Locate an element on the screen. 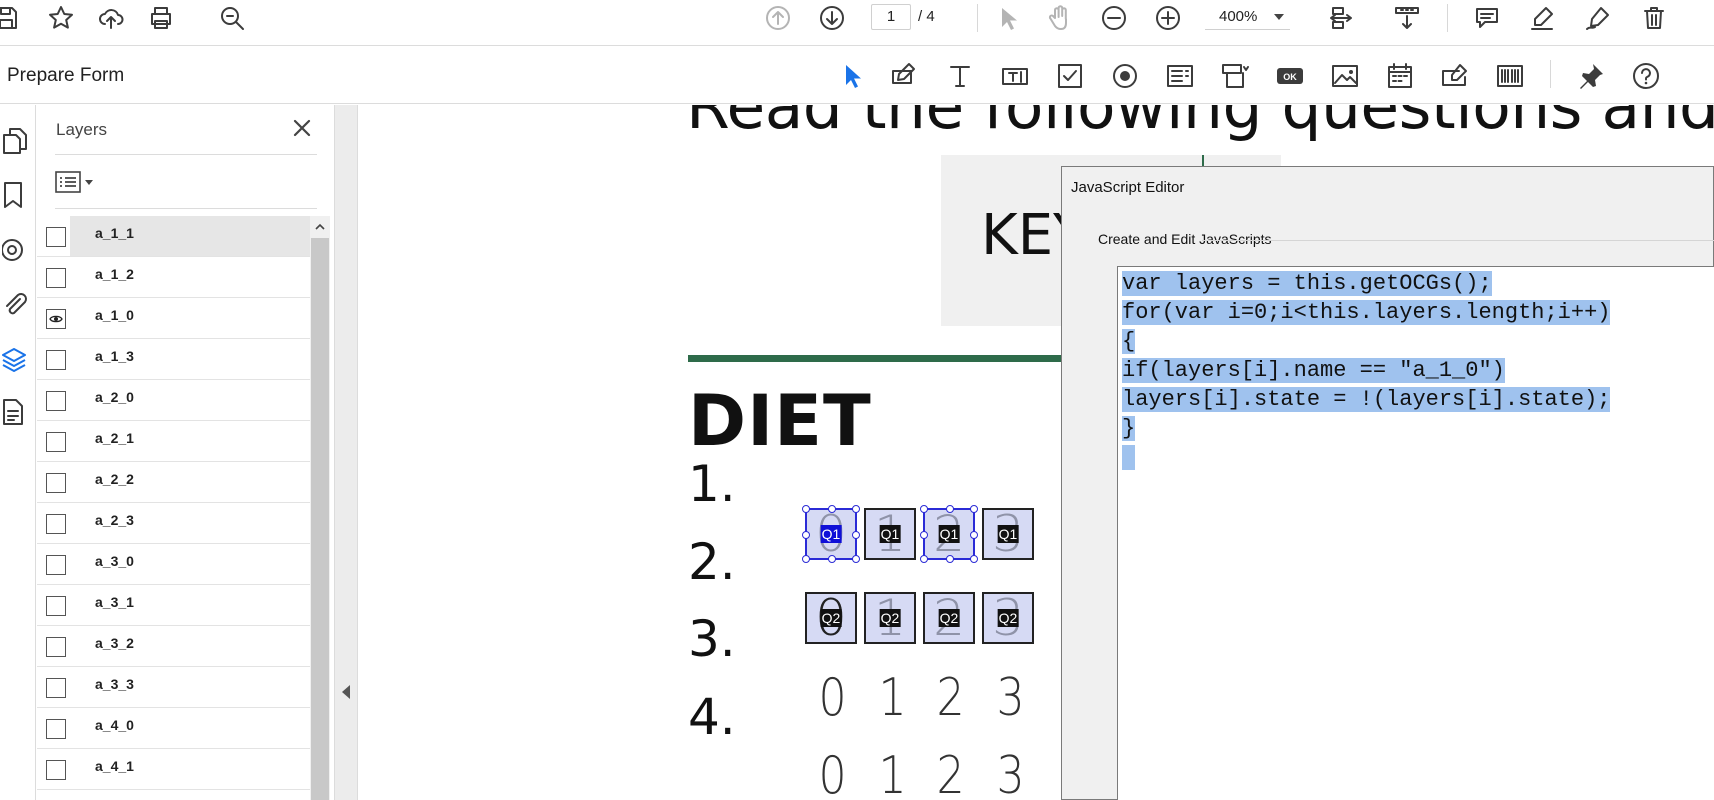 The height and width of the screenshot is (800, 1714). pages-icon is located at coordinates (15, 141).